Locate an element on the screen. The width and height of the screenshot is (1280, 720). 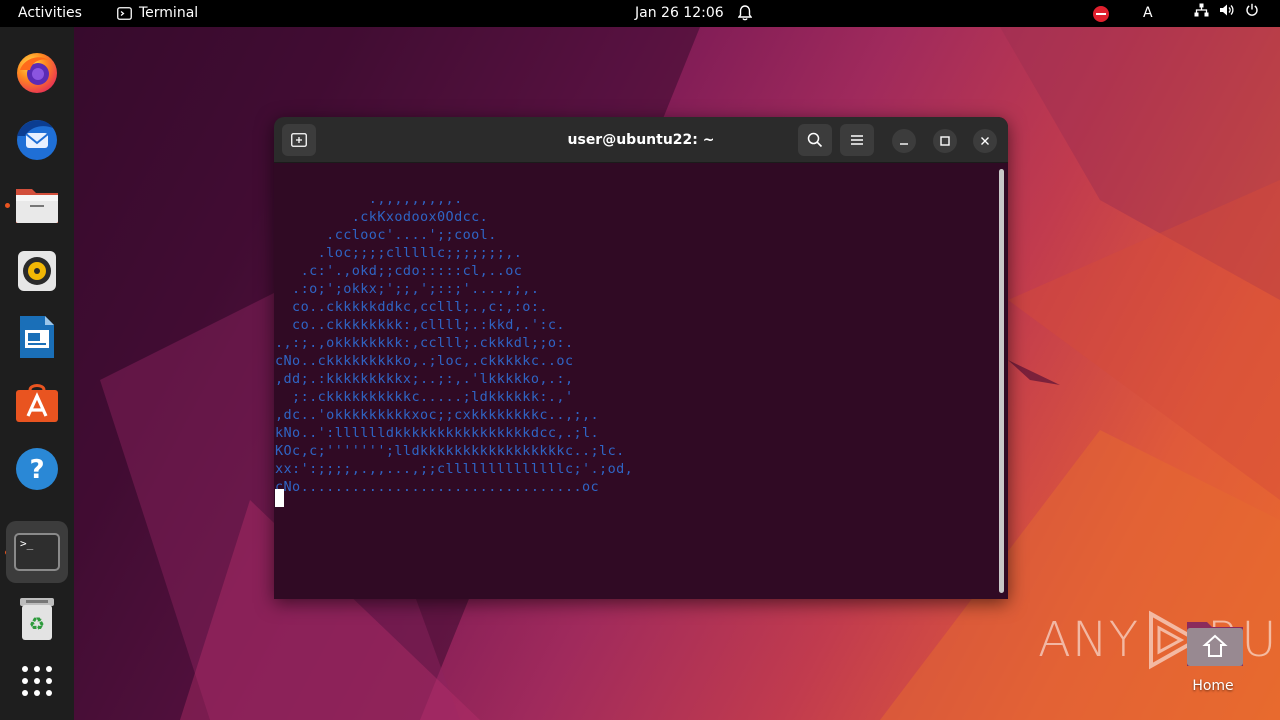
dock-item-help: ? is located at coordinates (37, 469).